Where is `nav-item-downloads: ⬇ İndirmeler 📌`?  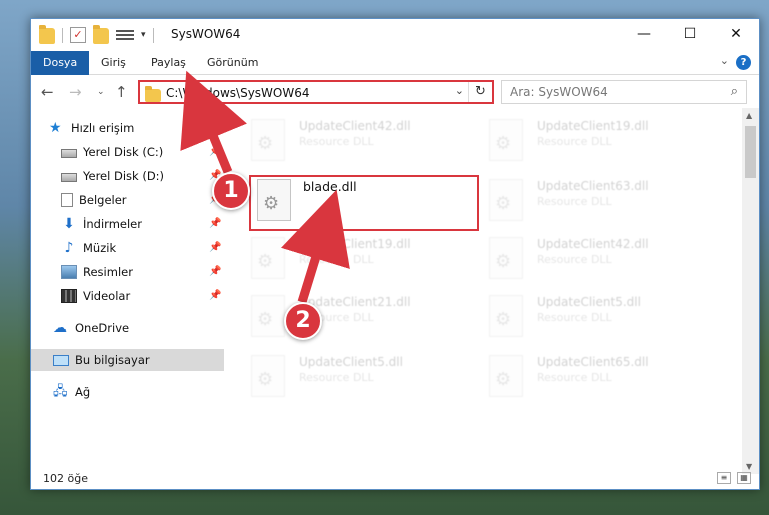 nav-item-downloads: ⬇ İndirmeler 📌 is located at coordinates (141, 224).